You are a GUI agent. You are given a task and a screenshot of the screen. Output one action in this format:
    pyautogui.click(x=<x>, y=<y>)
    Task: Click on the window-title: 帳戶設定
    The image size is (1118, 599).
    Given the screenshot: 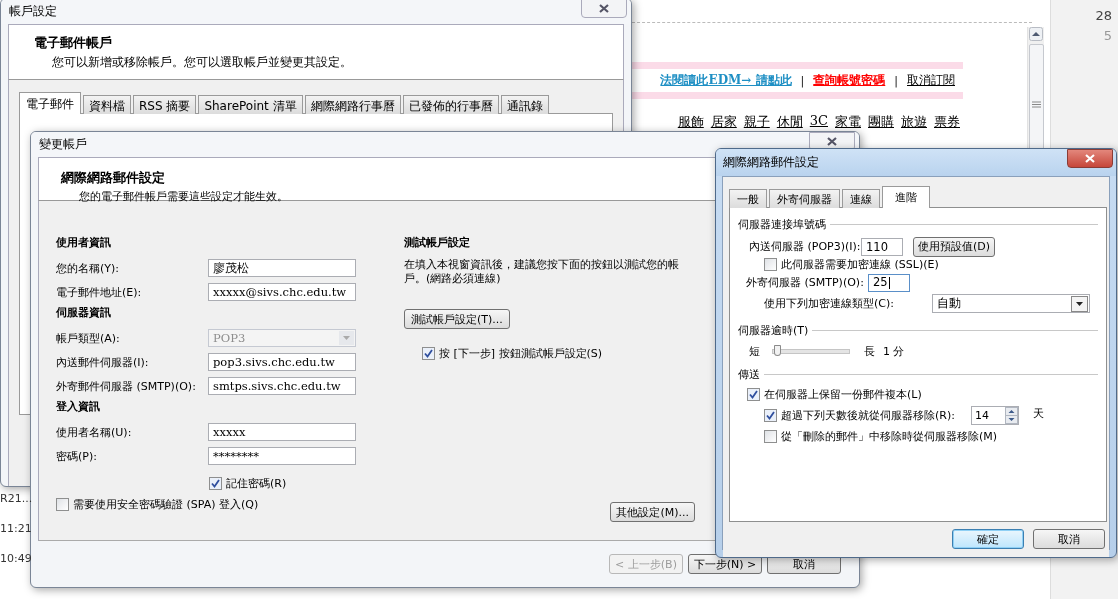 What is the action you would take?
    pyautogui.click(x=33, y=11)
    